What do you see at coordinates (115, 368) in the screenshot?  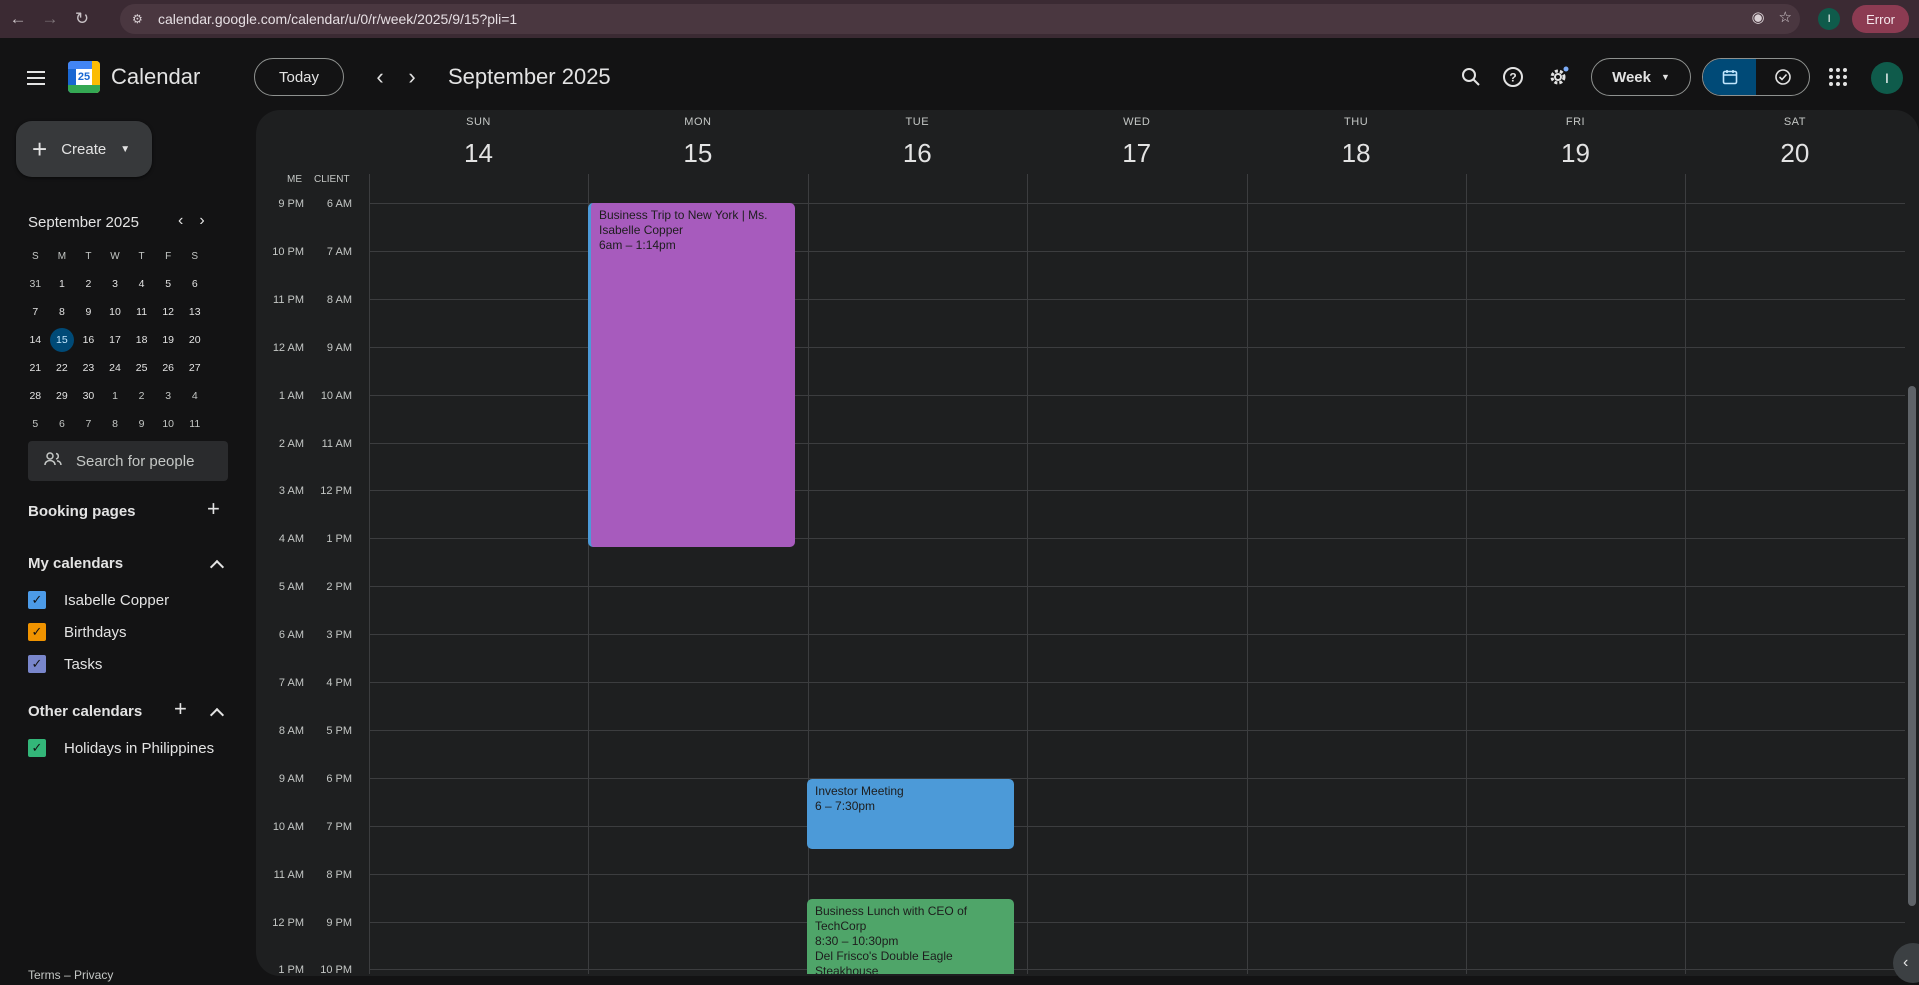 I see `mini-calendar-day: 24` at bounding box center [115, 368].